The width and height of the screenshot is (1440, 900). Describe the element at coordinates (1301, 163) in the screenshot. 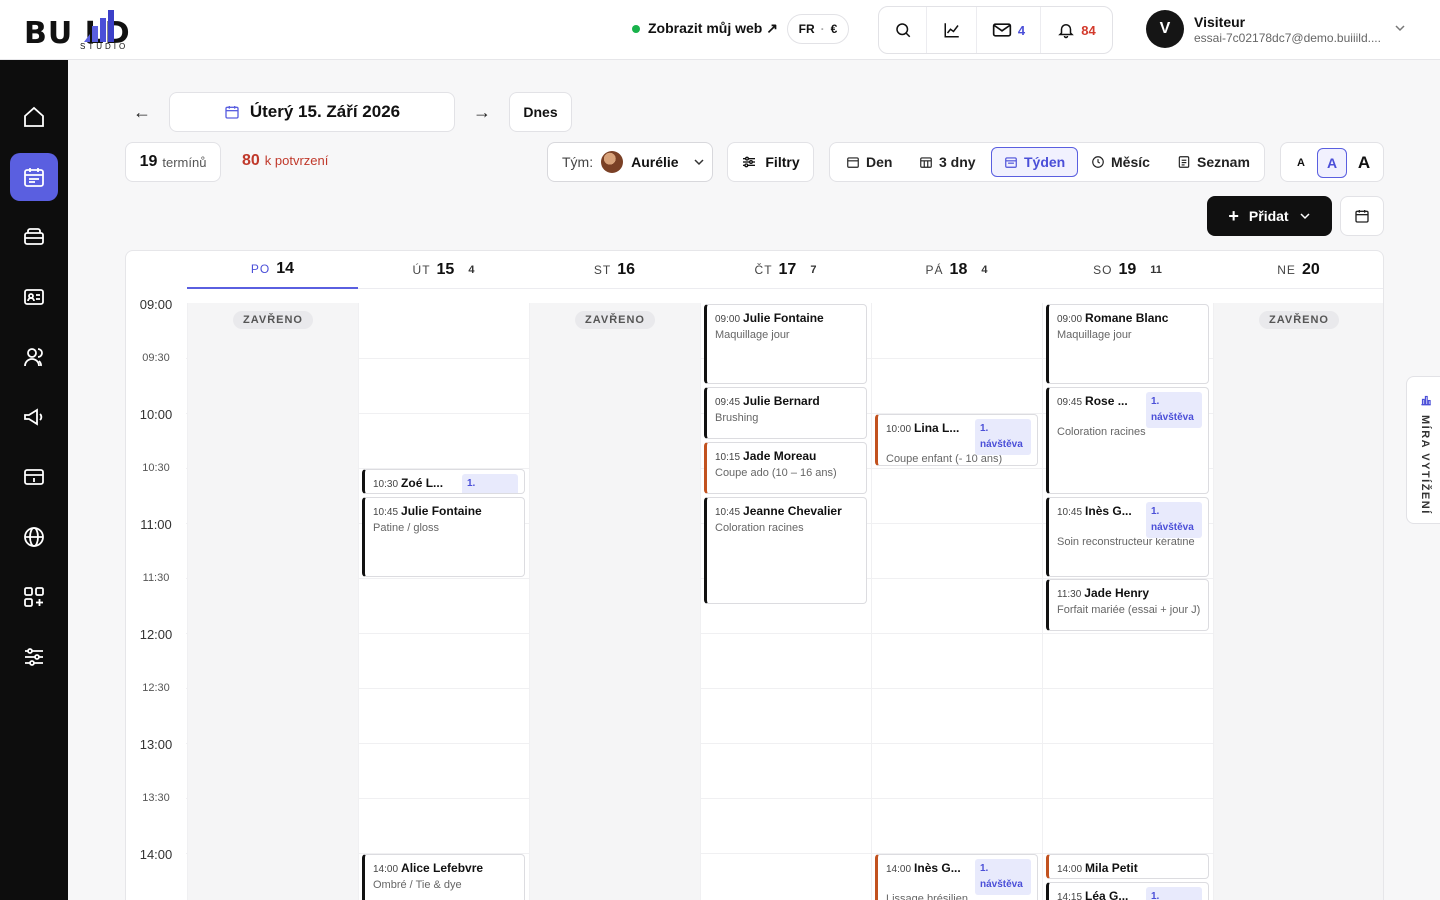

I see `text-size-small: A` at that location.